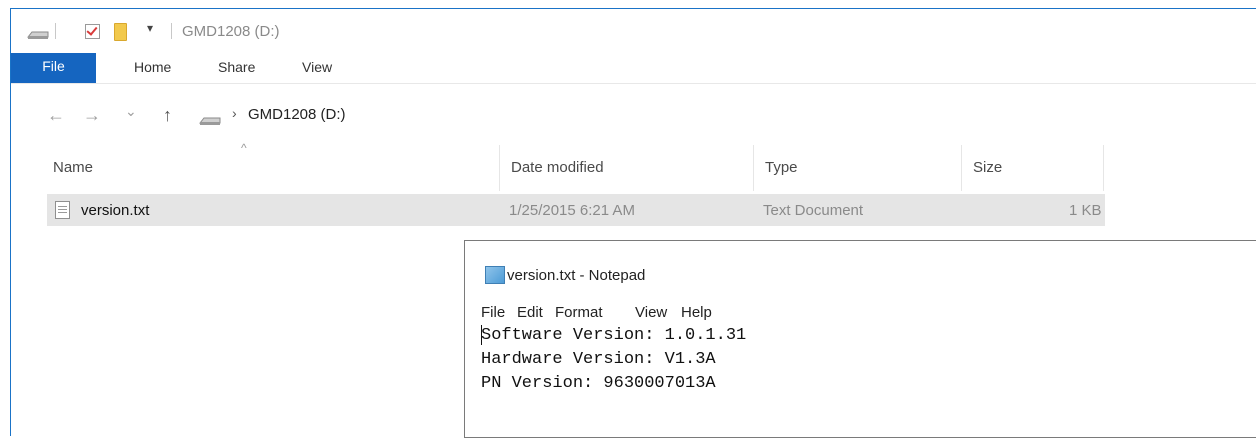 Image resolution: width=1256 pixels, height=438 pixels. What do you see at coordinates (53, 68) in the screenshot?
I see `tab-file: File` at bounding box center [53, 68].